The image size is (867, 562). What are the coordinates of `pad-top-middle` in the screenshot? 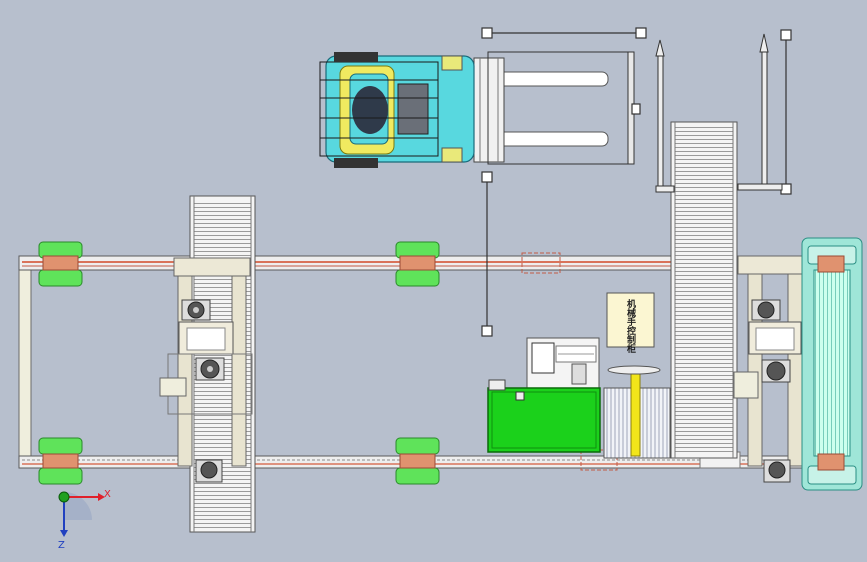 It's located at (417, 264).